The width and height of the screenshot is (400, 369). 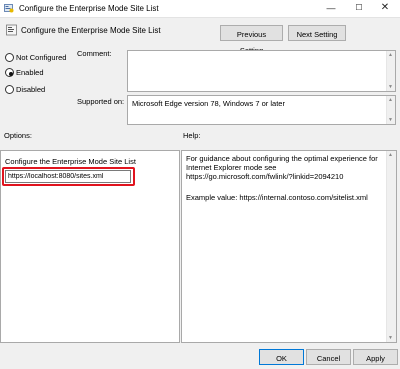 What do you see at coordinates (192, 135) in the screenshot?
I see `help-label: Help:` at bounding box center [192, 135].